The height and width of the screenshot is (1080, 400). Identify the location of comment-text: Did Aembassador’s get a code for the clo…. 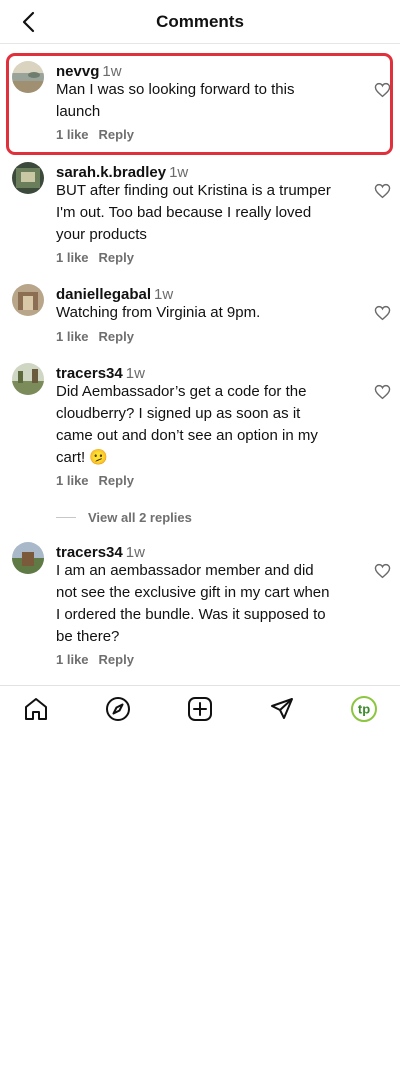
(187, 424).